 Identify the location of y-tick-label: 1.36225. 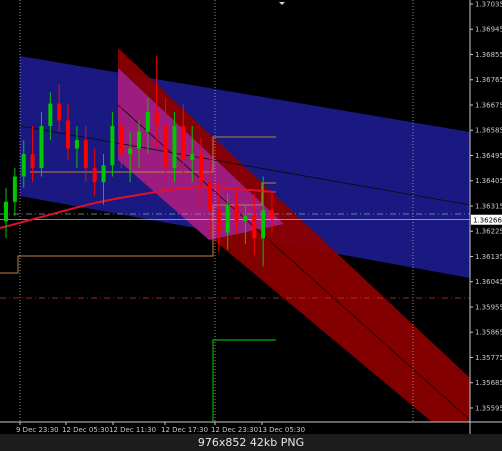
(488, 232).